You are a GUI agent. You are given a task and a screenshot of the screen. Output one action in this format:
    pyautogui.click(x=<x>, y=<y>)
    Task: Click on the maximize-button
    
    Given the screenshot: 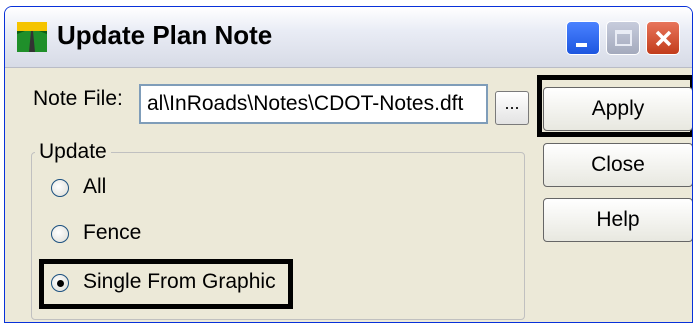 What is the action you would take?
    pyautogui.click(x=623, y=38)
    